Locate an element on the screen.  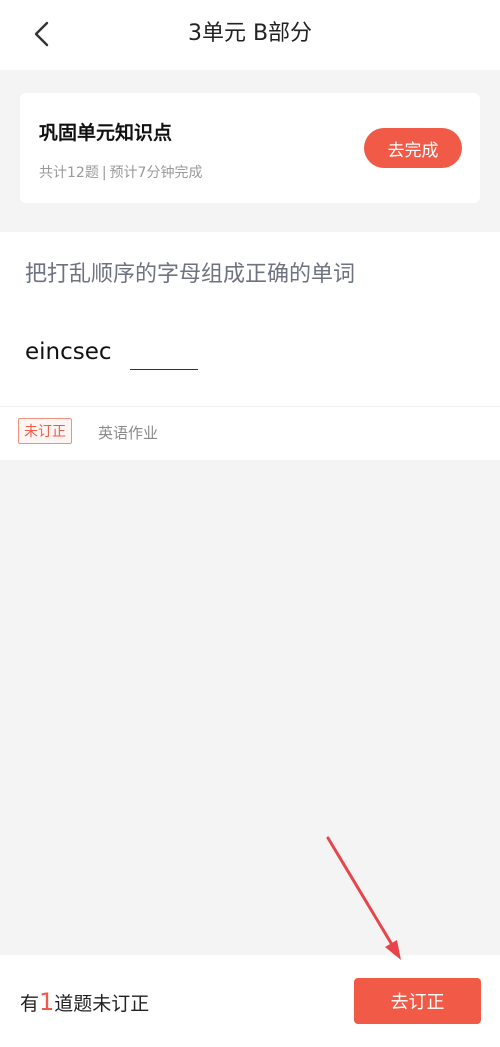
answer-blank is located at coordinates (164, 369).